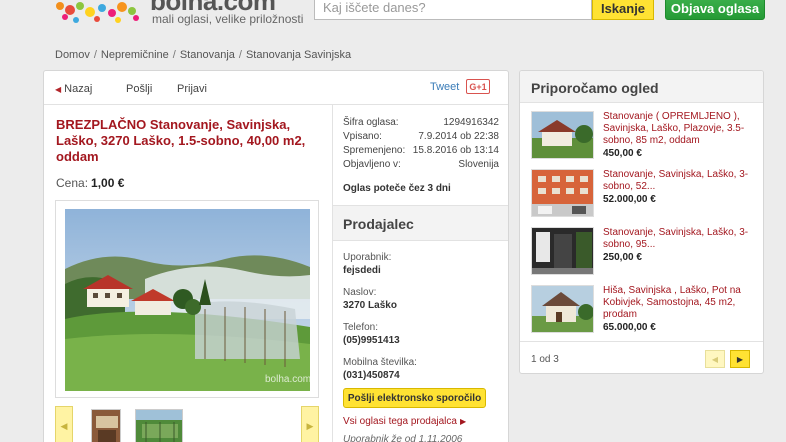 Image resolution: width=786 pixels, height=442 pixels. What do you see at coordinates (478, 86) in the screenshot?
I see `gplus-button: G+1` at bounding box center [478, 86].